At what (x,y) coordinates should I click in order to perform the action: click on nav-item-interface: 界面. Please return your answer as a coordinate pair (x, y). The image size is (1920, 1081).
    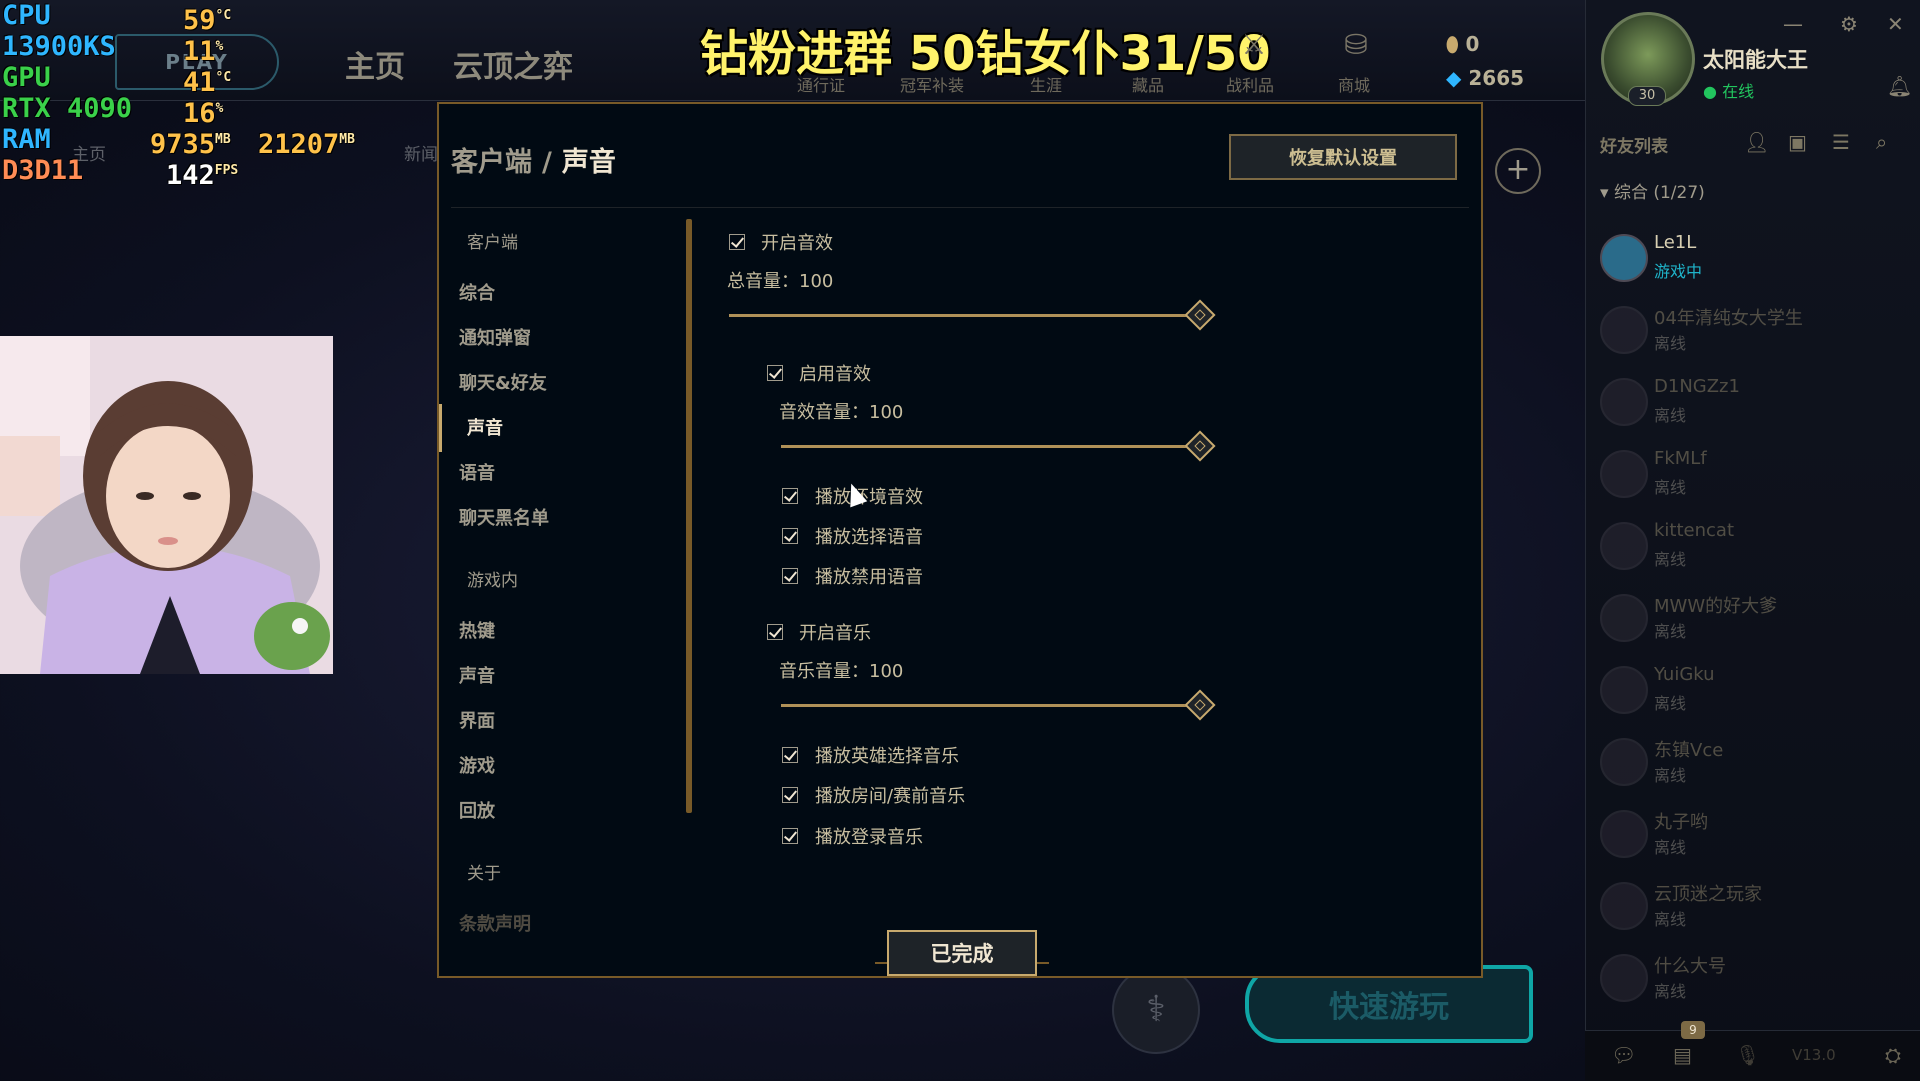
    Looking at the image, I should click on (477, 720).